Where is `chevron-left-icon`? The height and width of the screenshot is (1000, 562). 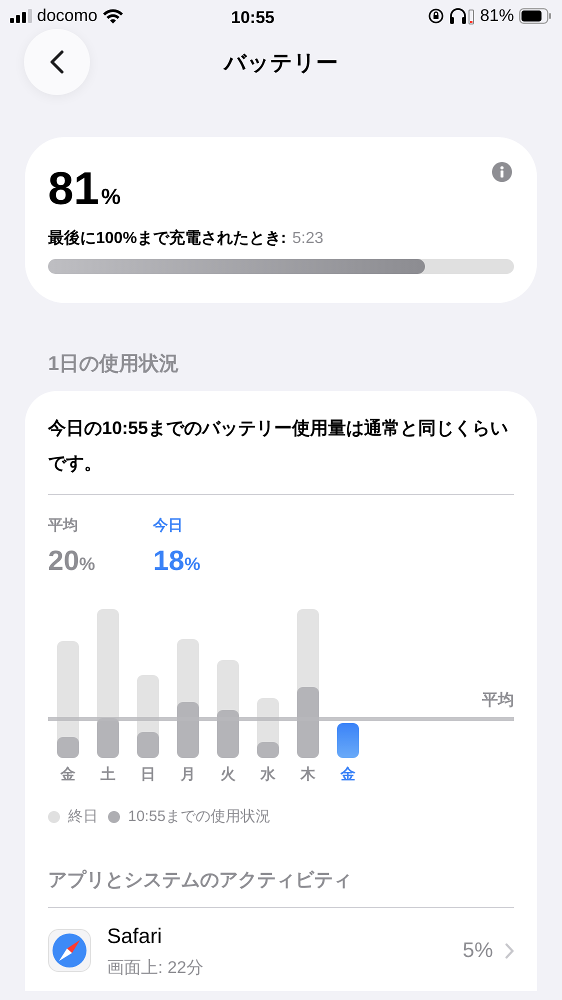
chevron-left-icon is located at coordinates (57, 62).